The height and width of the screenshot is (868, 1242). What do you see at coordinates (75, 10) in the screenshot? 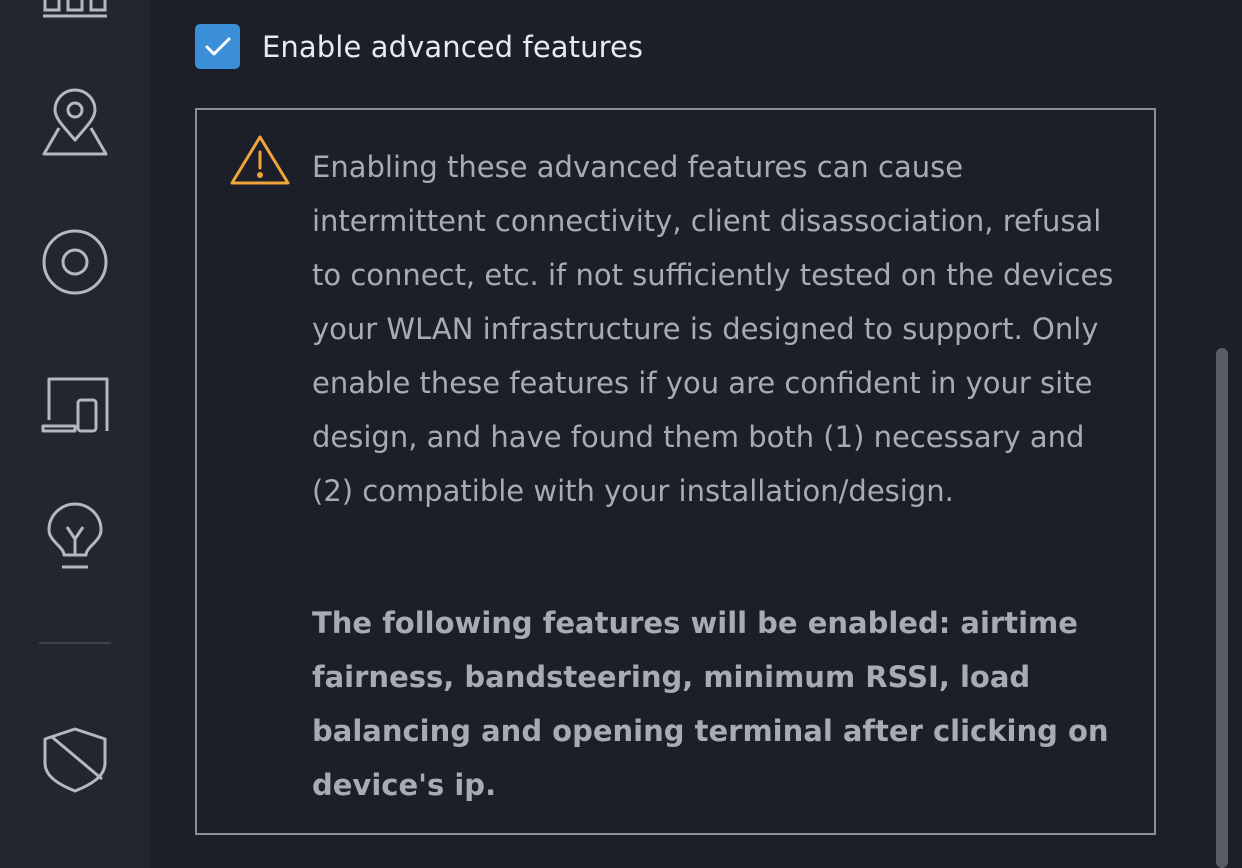
I see `bar-chart-icon` at bounding box center [75, 10].